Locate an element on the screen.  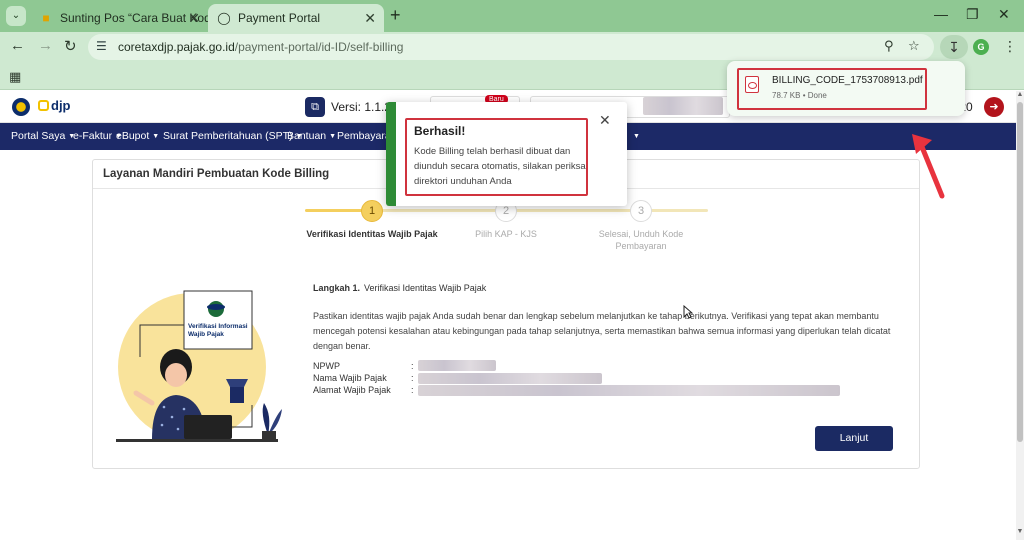
step-3-label: Selesai, Unduh Kode Pembayaran is located at coordinates (641, 240).